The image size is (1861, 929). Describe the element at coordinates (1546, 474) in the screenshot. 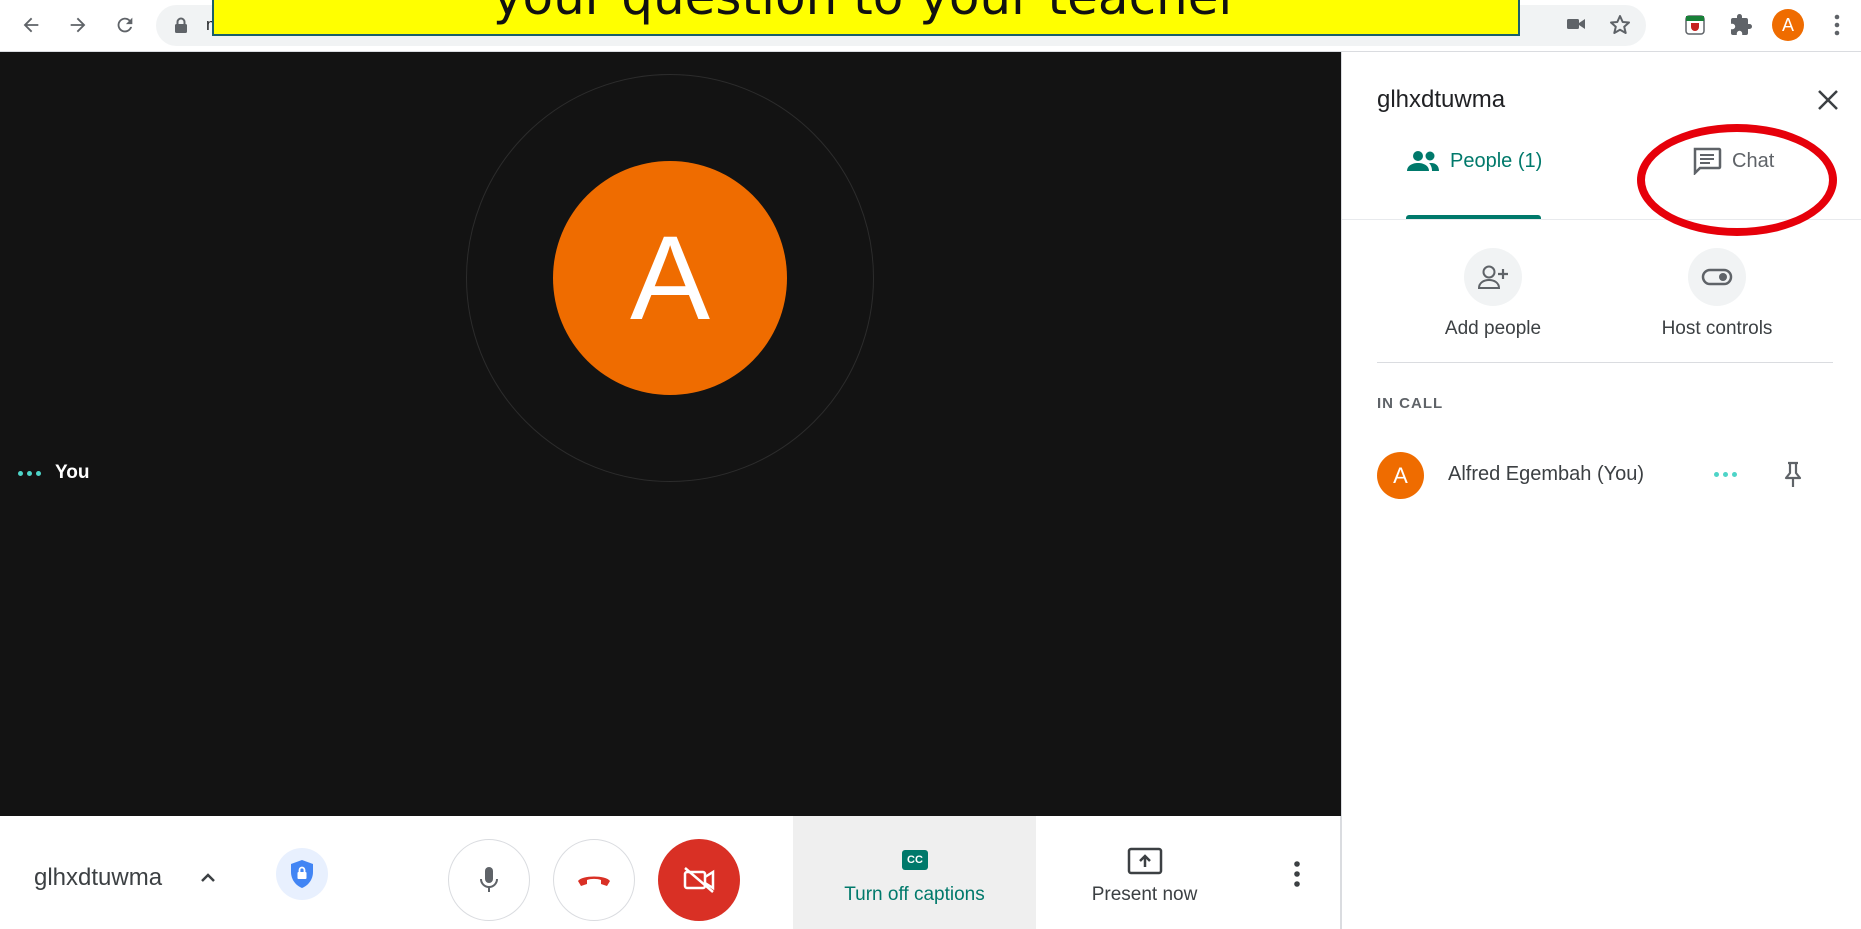

I see `participant-name: Alfred Egembah (You)` at that location.